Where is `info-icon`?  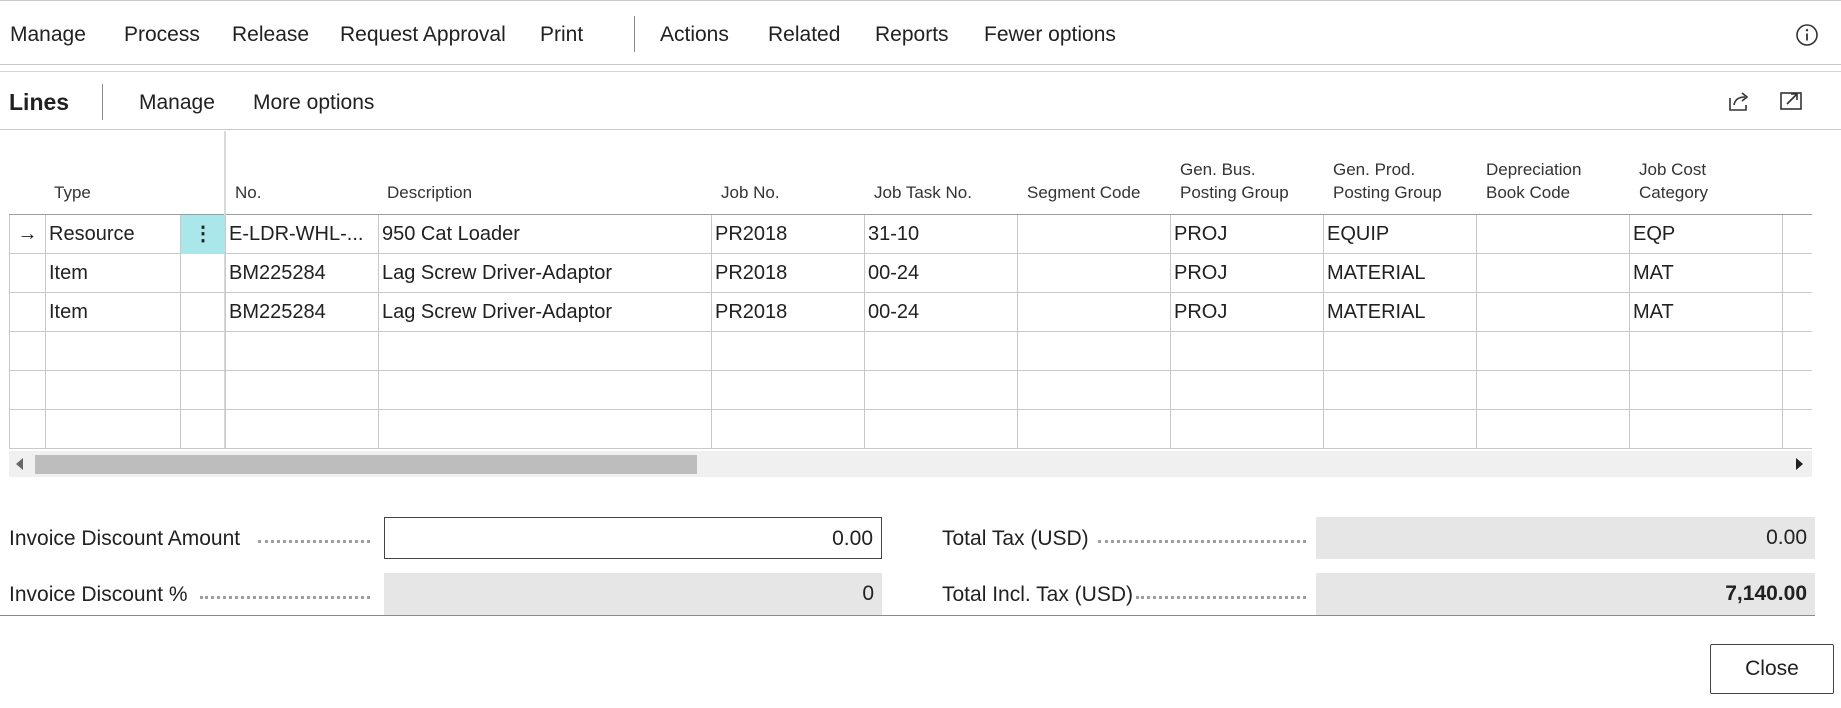 info-icon is located at coordinates (1807, 35).